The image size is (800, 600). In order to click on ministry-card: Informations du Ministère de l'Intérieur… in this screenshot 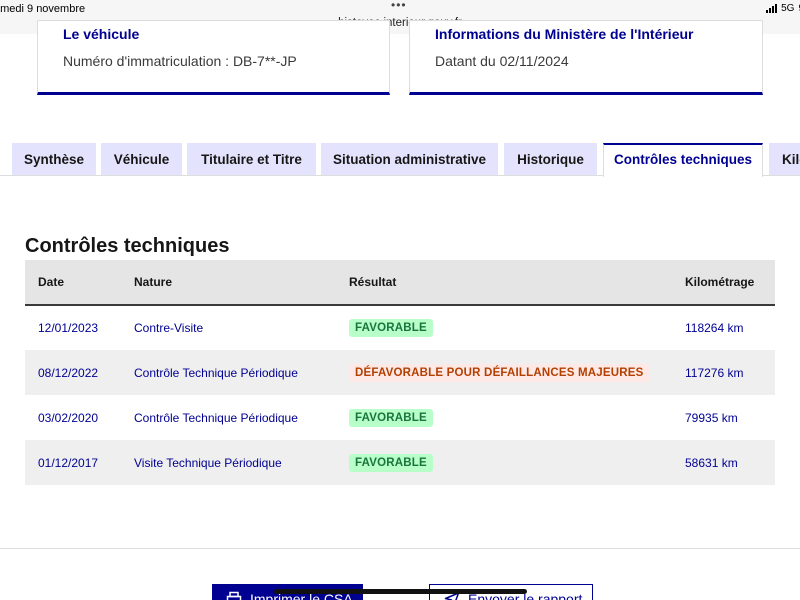, I will do `click(586, 57)`.